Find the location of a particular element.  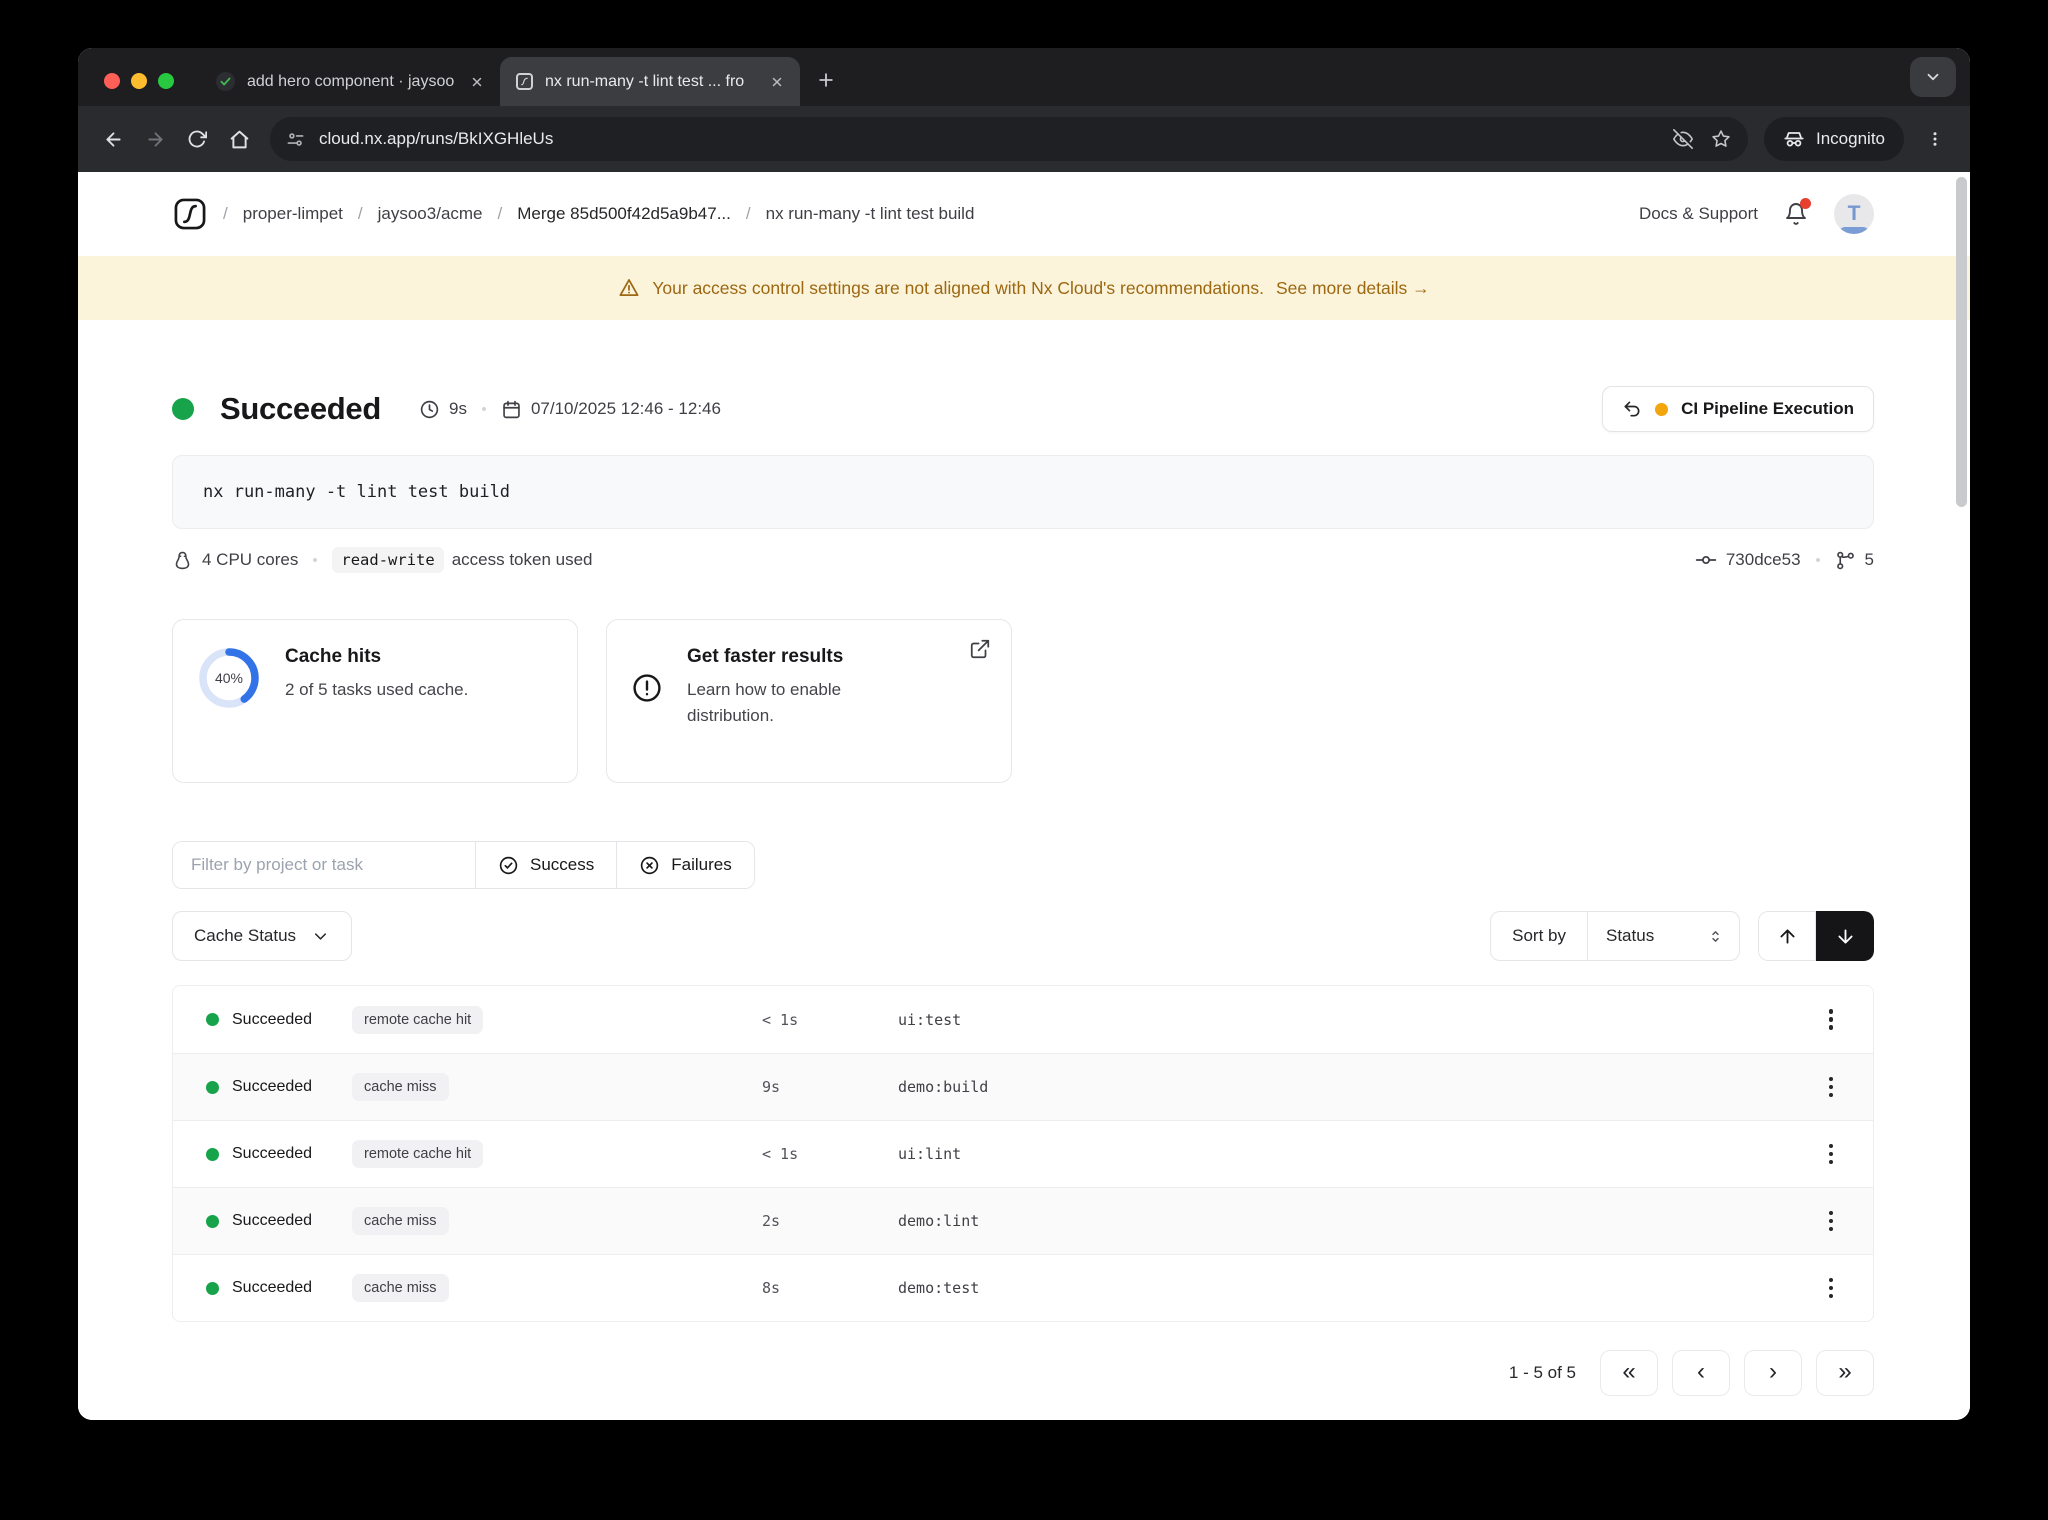

sort-descending-button is located at coordinates (1845, 936).